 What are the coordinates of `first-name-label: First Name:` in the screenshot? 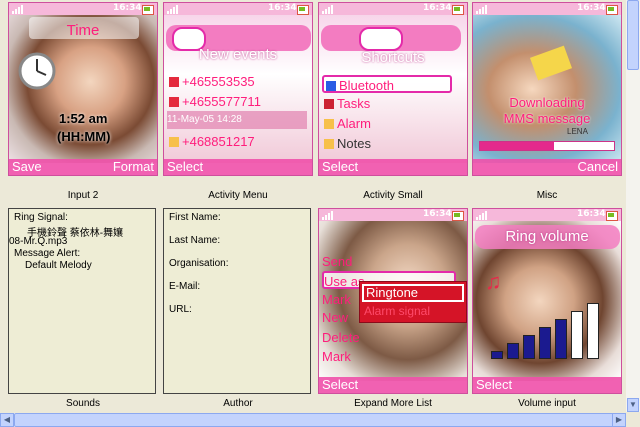 It's located at (195, 217).